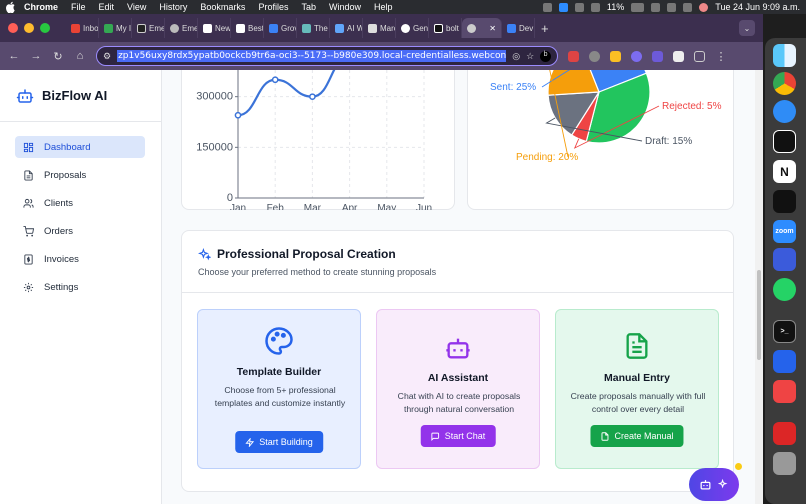  What do you see at coordinates (784, 433) in the screenshot?
I see `acrobat-icon` at bounding box center [784, 433].